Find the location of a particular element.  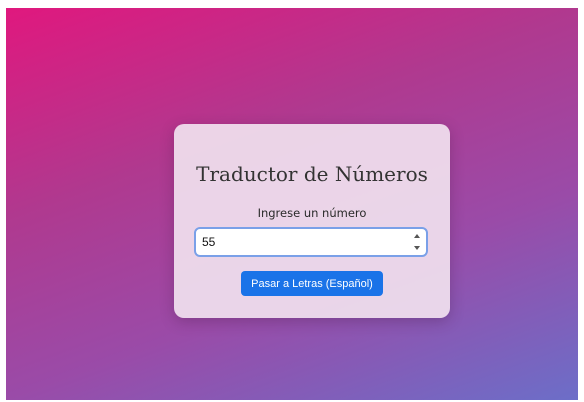

chevron-up-icon is located at coordinates (416, 236).